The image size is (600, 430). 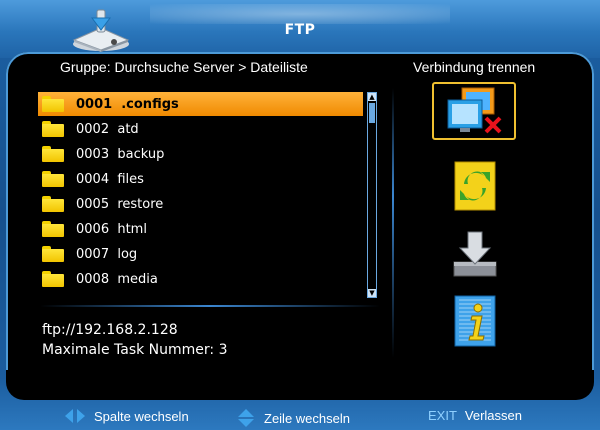 I want to click on vertical-divider, so click(x=393, y=223).